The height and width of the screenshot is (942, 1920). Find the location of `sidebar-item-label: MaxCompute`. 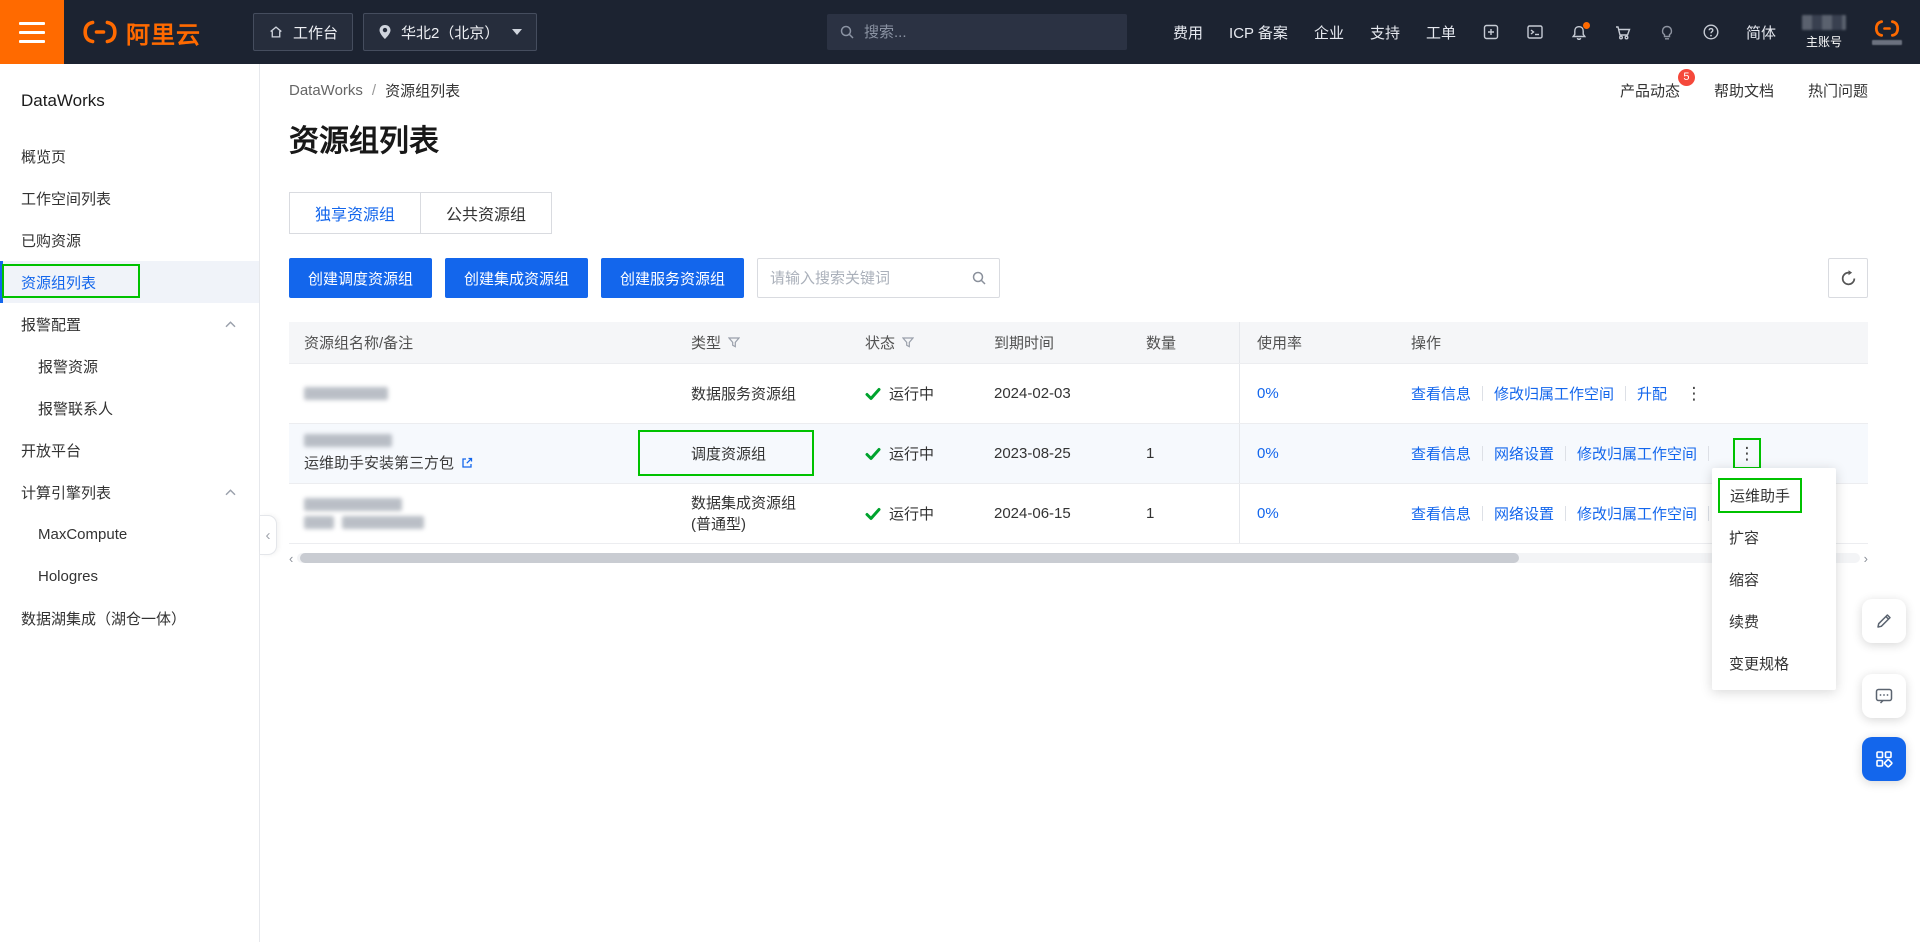

sidebar-item-label: MaxCompute is located at coordinates (83, 534).